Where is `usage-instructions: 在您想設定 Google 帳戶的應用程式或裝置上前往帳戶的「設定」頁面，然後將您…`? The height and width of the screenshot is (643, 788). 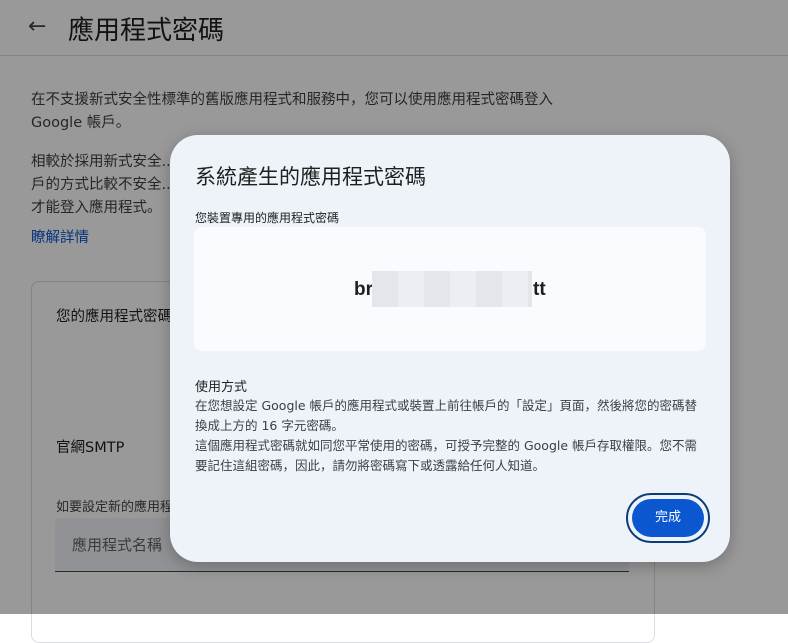 usage-instructions: 在您想設定 Google 帳戶的應用程式或裝置上前往帳戶的「設定」頁面，然後將您… is located at coordinates (449, 436).